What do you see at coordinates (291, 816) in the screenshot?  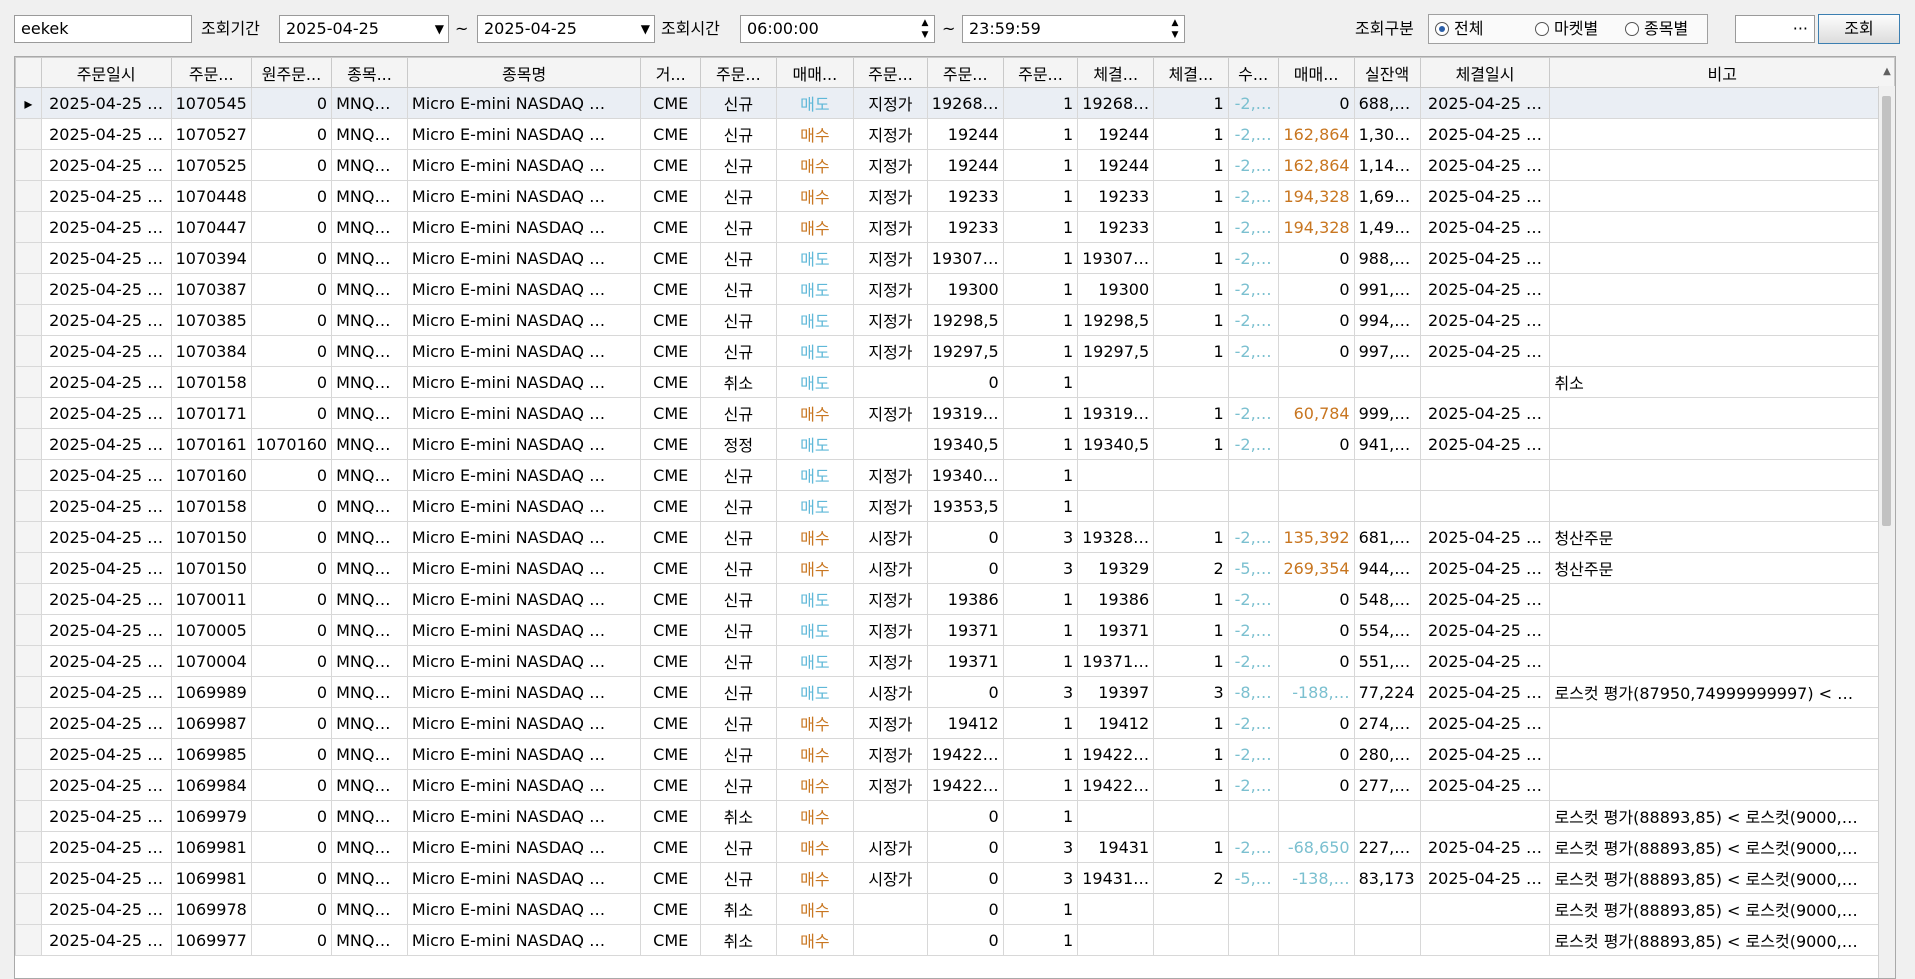 I see `table-cell: 0` at bounding box center [291, 816].